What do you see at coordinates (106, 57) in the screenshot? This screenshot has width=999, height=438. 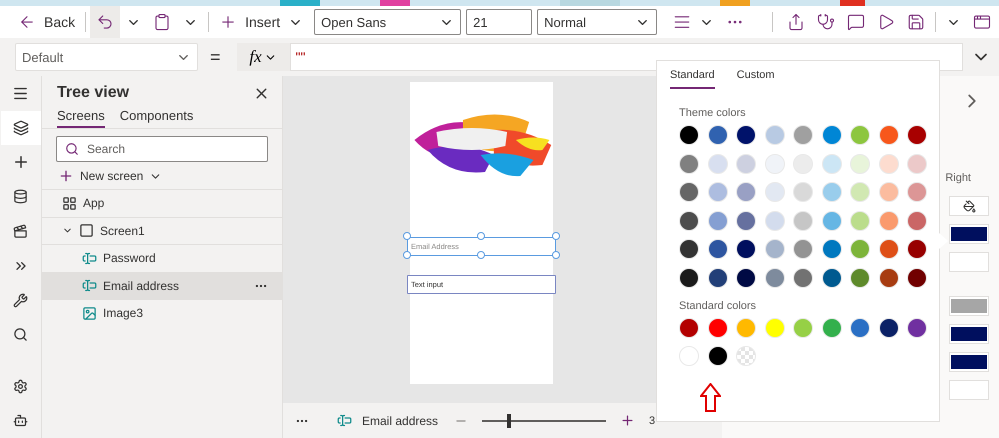 I see `property-dropdown: Default` at bounding box center [106, 57].